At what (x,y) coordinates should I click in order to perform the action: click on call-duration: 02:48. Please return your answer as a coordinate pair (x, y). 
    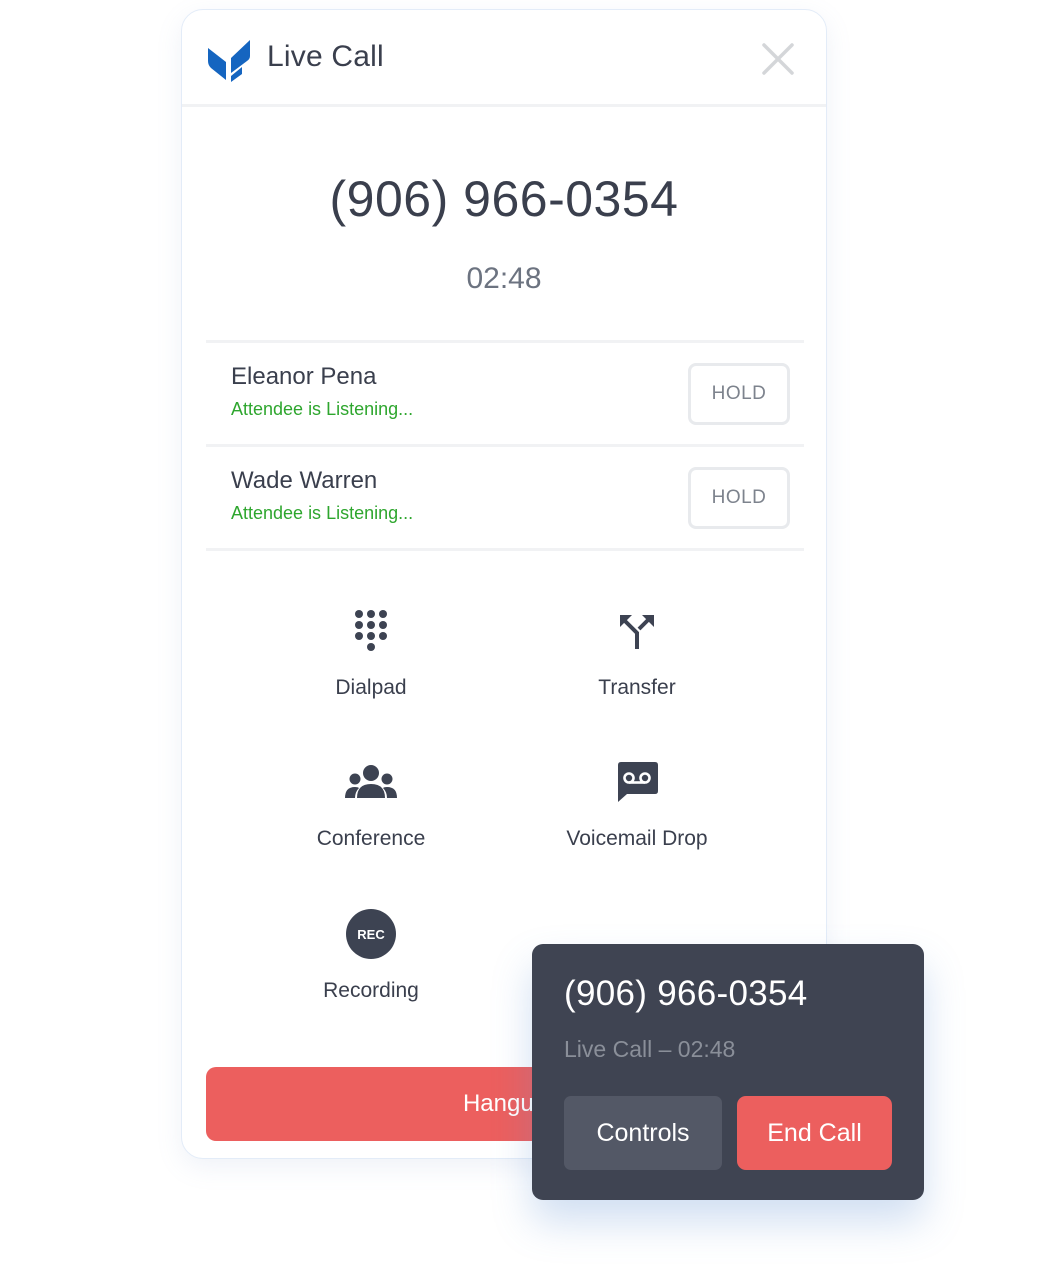
    Looking at the image, I should click on (504, 278).